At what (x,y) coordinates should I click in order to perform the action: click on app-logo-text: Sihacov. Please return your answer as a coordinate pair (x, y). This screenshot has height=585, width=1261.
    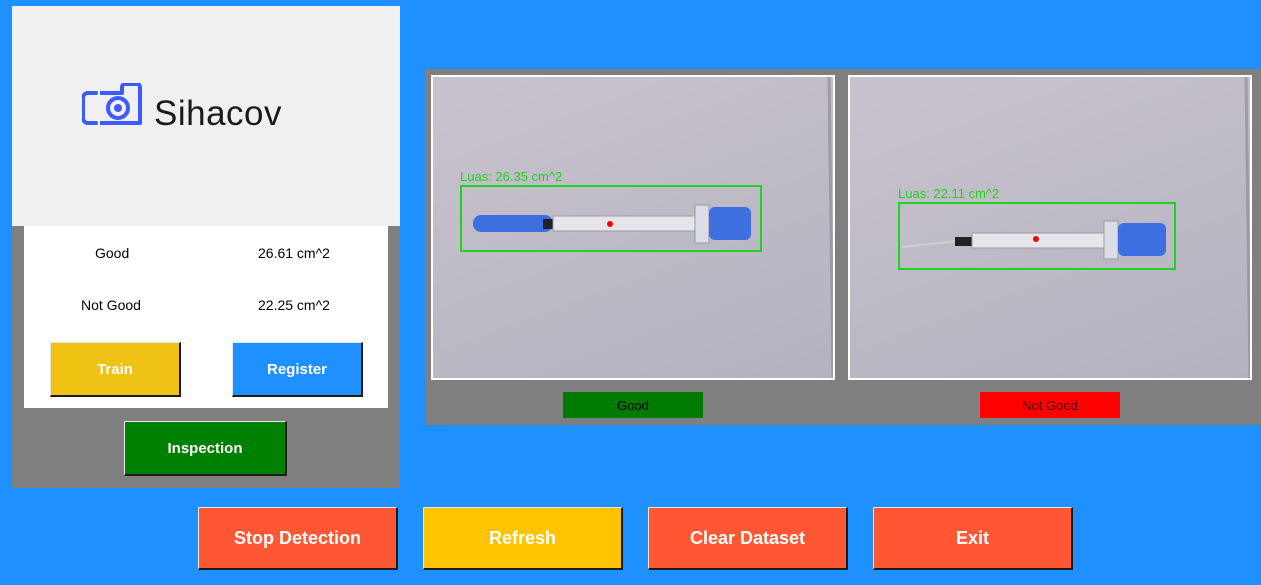
    Looking at the image, I should click on (218, 113).